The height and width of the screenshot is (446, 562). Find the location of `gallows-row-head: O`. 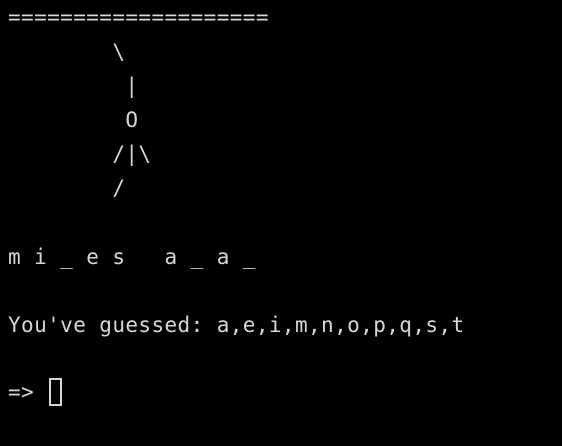

gallows-row-head: O is located at coordinates (73, 120).